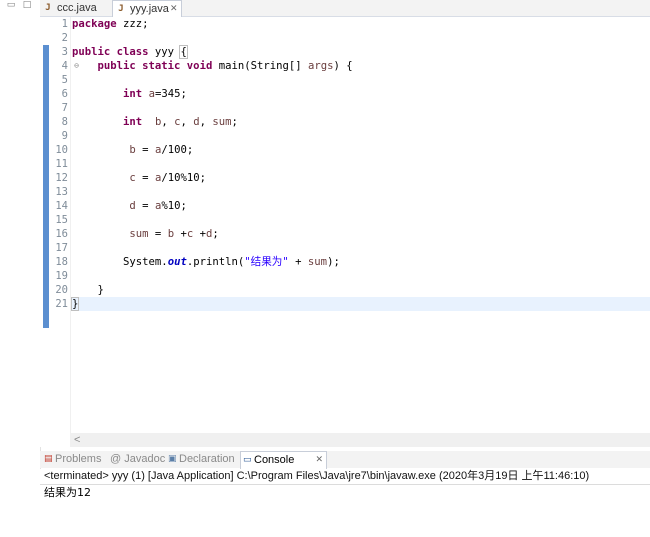  Describe the element at coordinates (61, 248) in the screenshot. I see `line-number: 17` at that location.